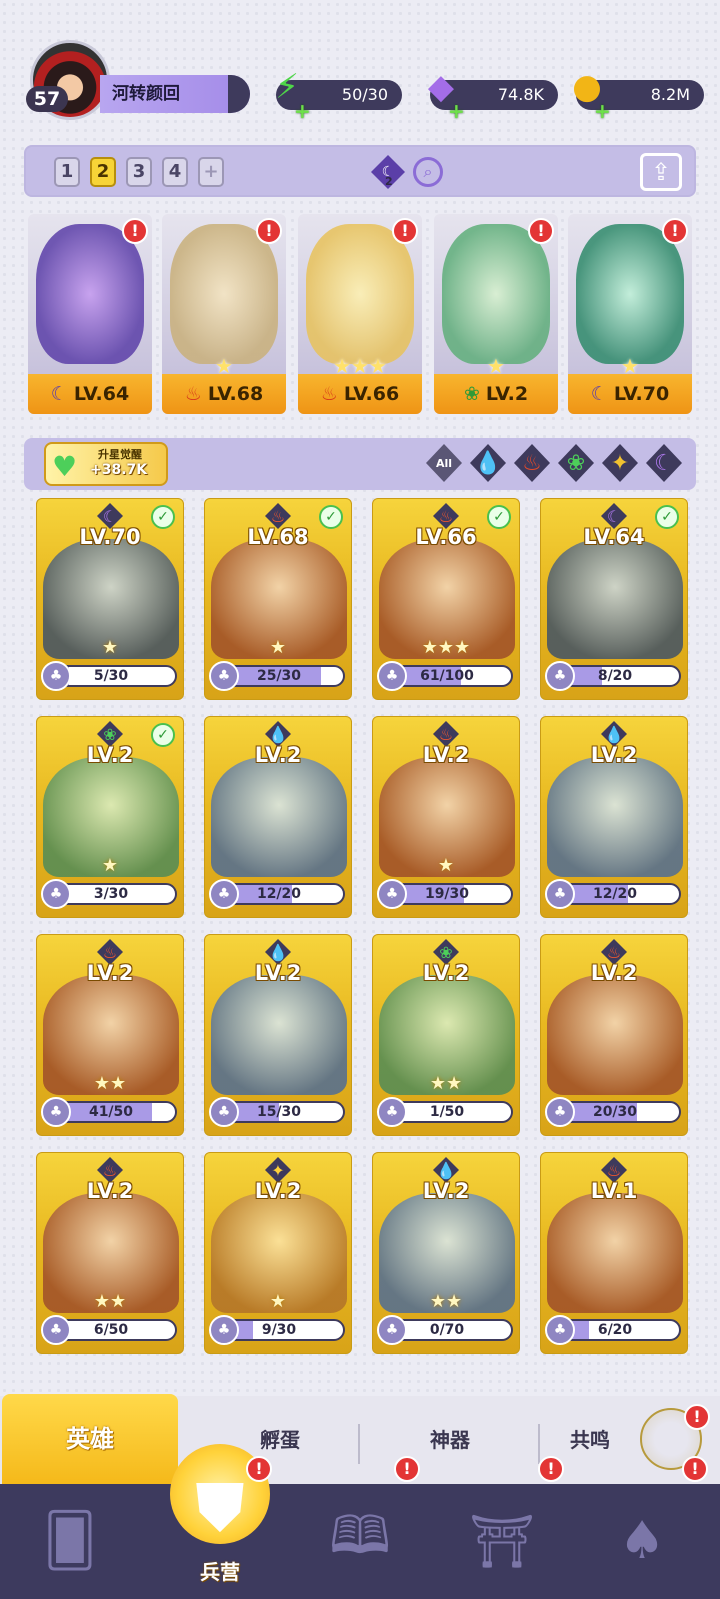  I want to click on awaken-button: ♥ 升星觉醒 +38.7K, so click(106, 464).